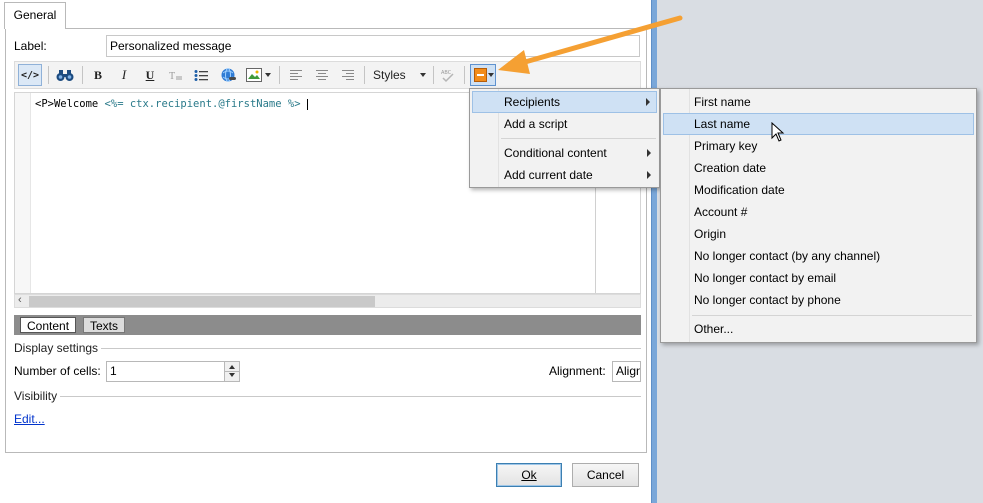 This screenshot has height=503, width=983. Describe the element at coordinates (232, 367) in the screenshot. I see `spin-up-icon` at that location.